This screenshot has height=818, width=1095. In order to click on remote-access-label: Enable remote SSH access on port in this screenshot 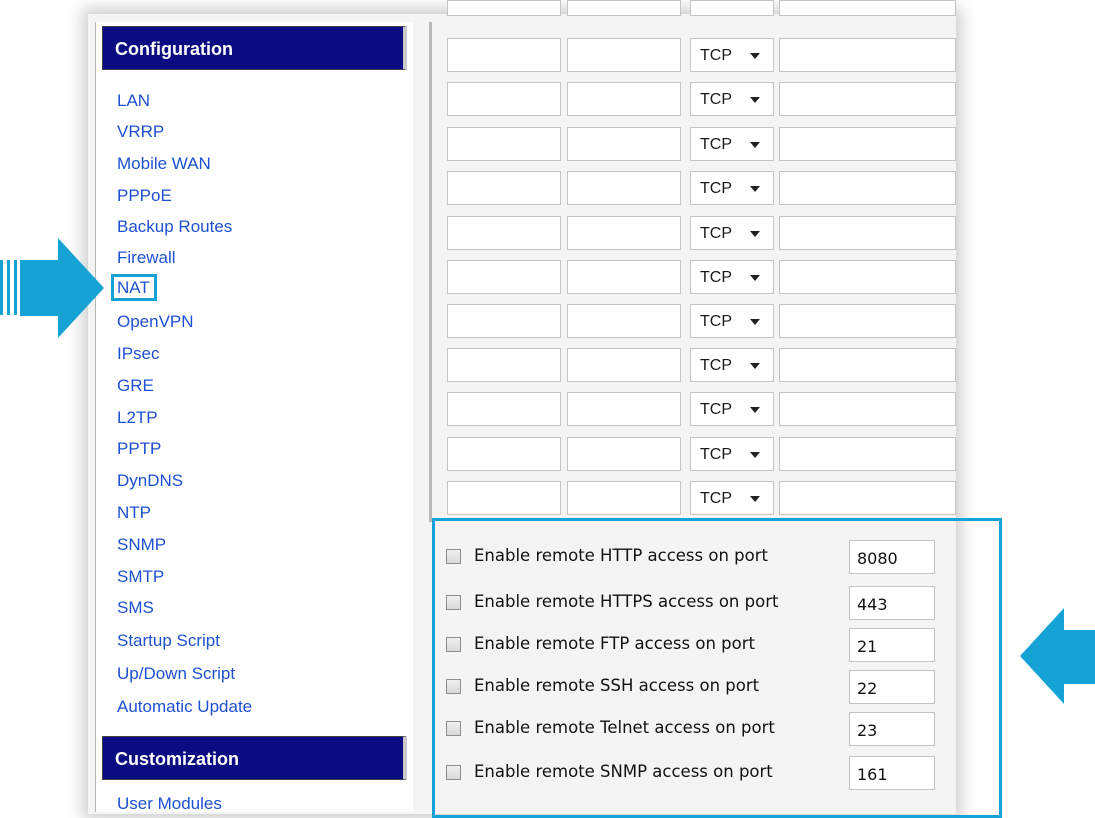, I will do `click(617, 685)`.